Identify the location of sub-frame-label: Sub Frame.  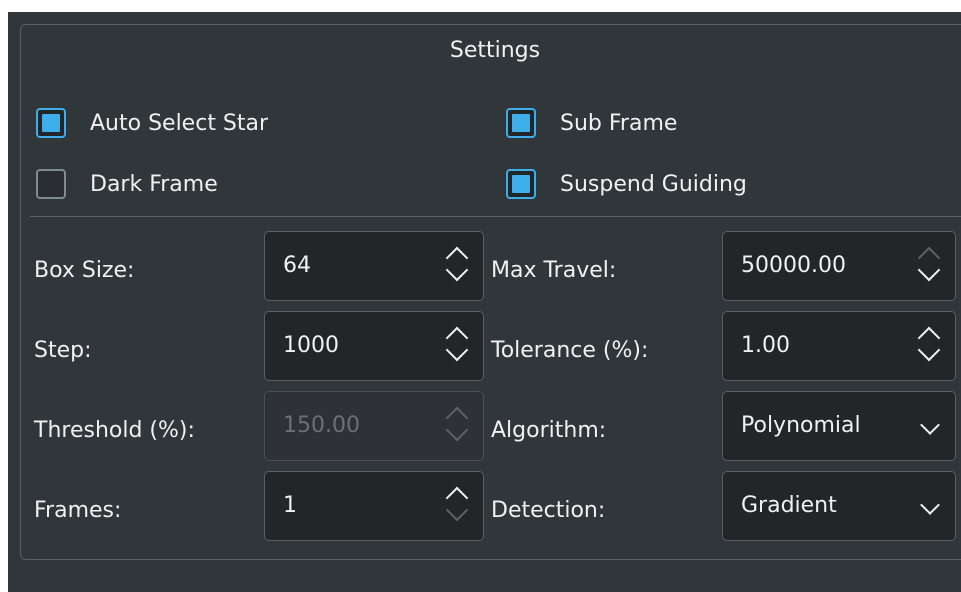
(619, 123).